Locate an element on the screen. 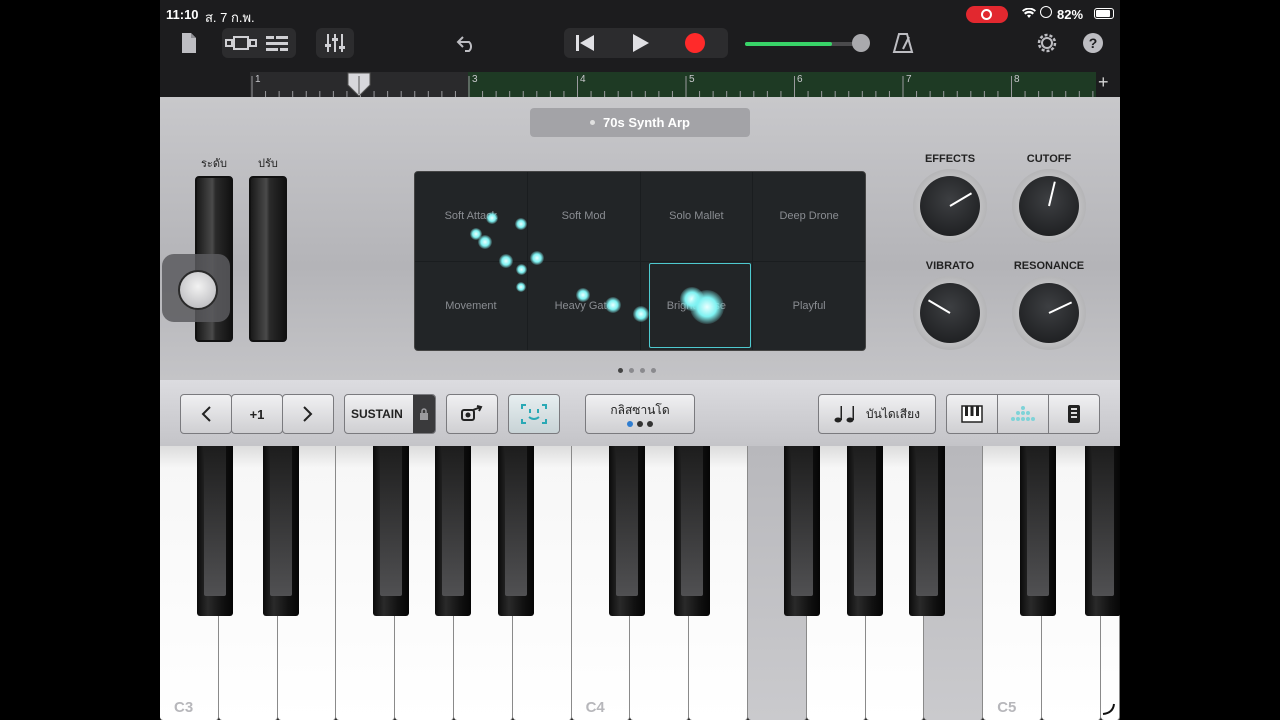  add-section-button: + is located at coordinates (1103, 82).